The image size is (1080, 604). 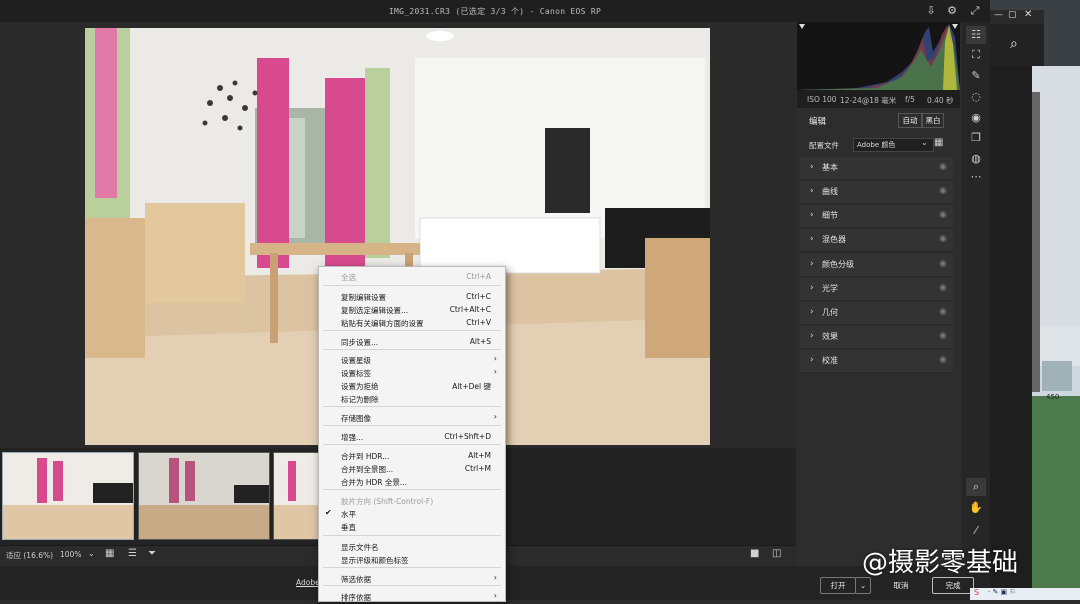 What do you see at coordinates (976, 508) in the screenshot?
I see `hand-icon: ✋` at bounding box center [976, 508].